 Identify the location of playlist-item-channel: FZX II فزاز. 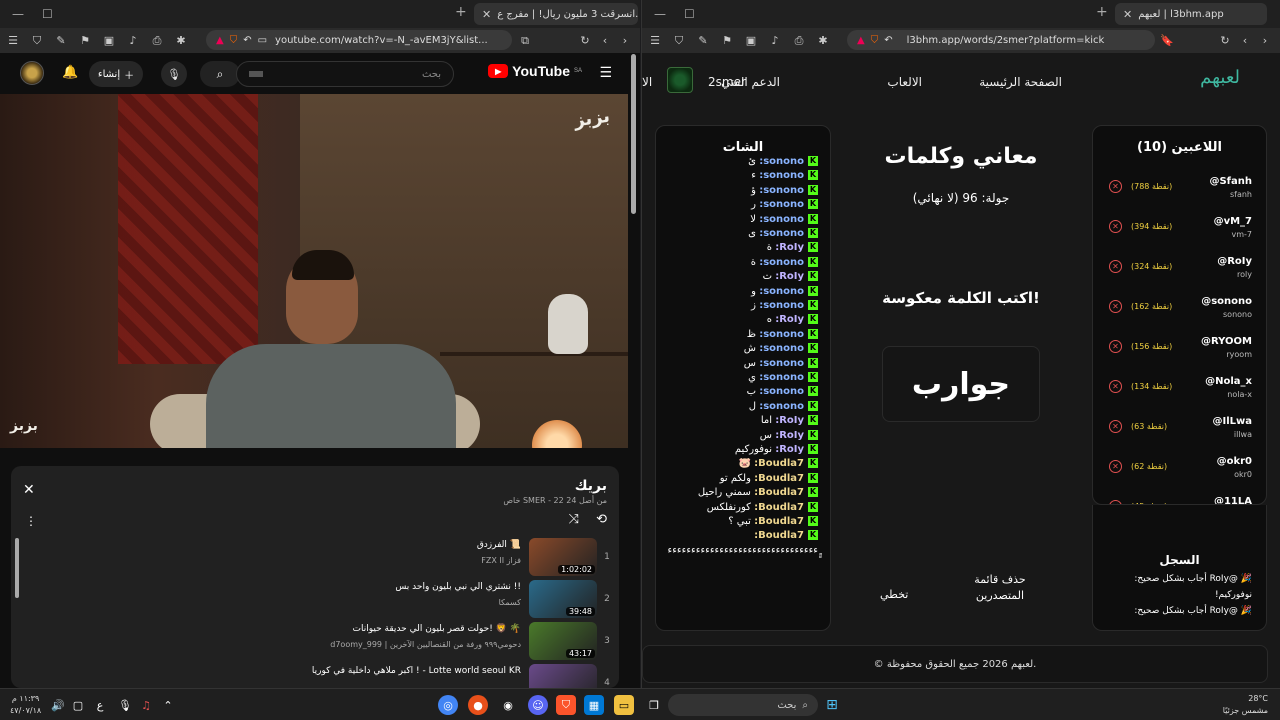
(501, 560).